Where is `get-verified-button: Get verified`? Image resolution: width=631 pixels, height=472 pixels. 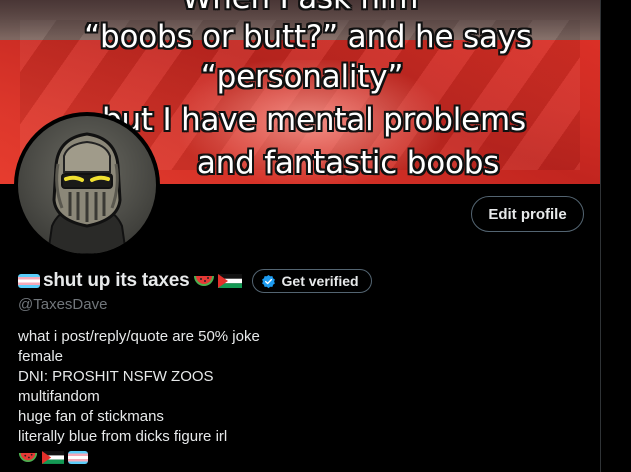
get-verified-button: Get verified is located at coordinates (311, 281).